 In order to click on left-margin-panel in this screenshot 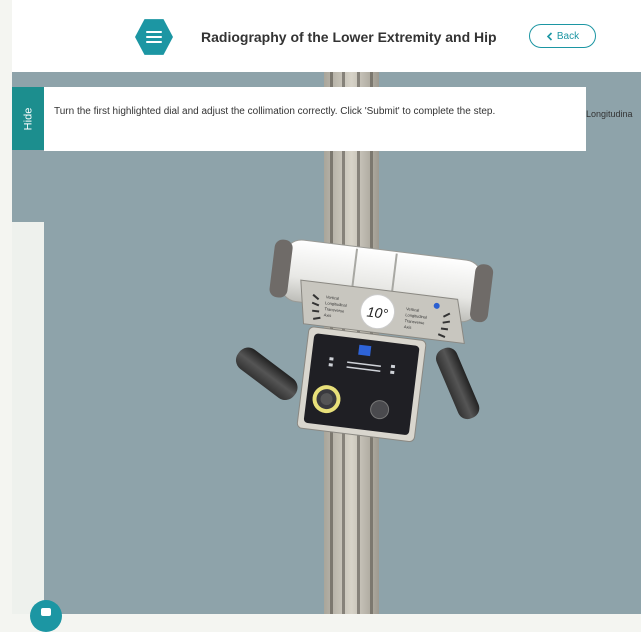, I will do `click(28, 418)`.